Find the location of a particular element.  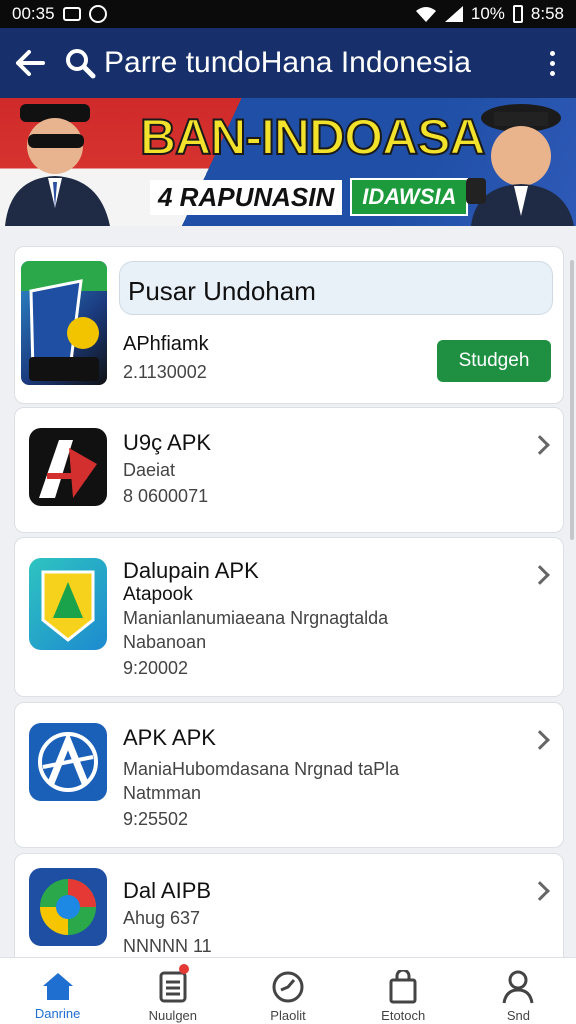

app-meta: 9:25502 is located at coordinates (156, 819).